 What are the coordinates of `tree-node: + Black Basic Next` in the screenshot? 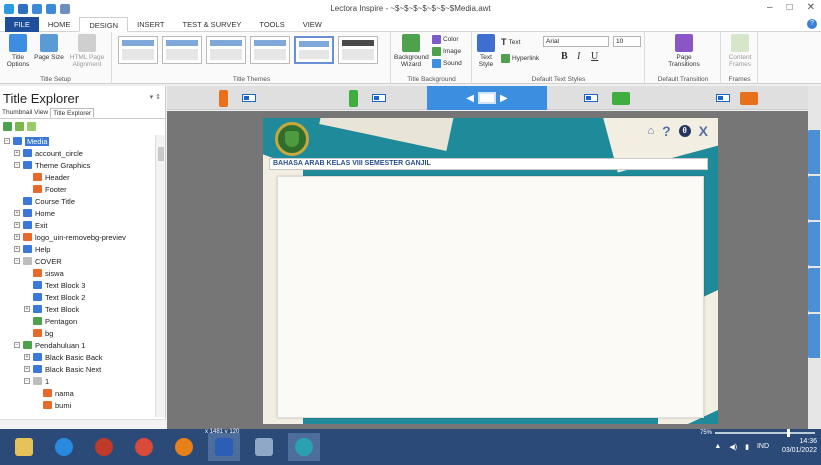 It's located at (62, 369).